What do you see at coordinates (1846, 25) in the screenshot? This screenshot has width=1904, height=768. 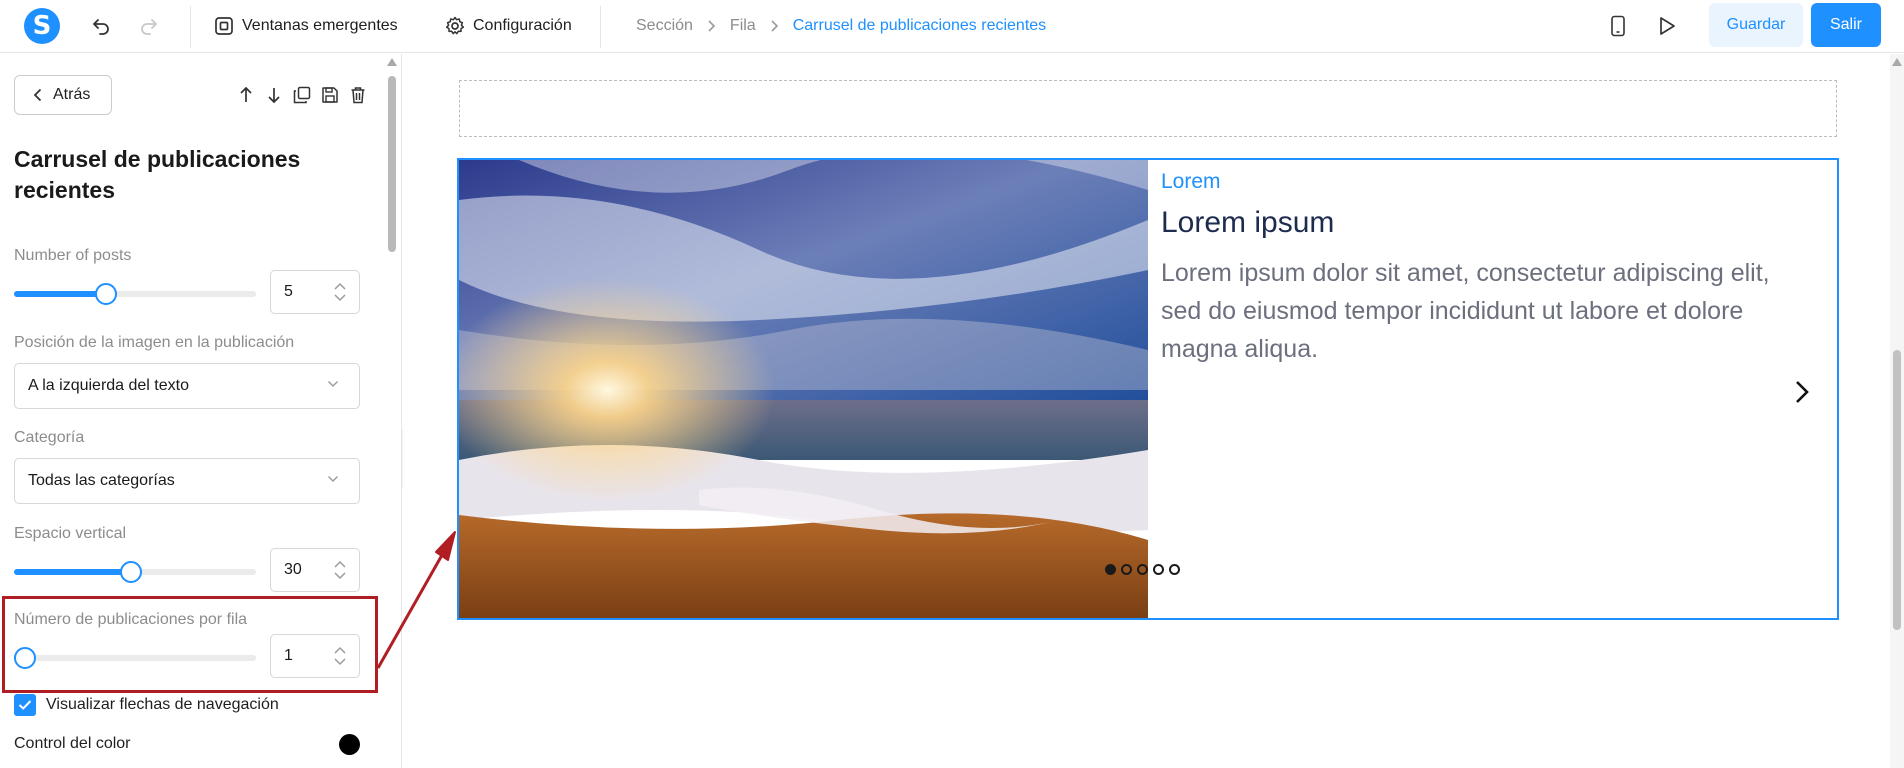 I see `exit-button: Salir` at bounding box center [1846, 25].